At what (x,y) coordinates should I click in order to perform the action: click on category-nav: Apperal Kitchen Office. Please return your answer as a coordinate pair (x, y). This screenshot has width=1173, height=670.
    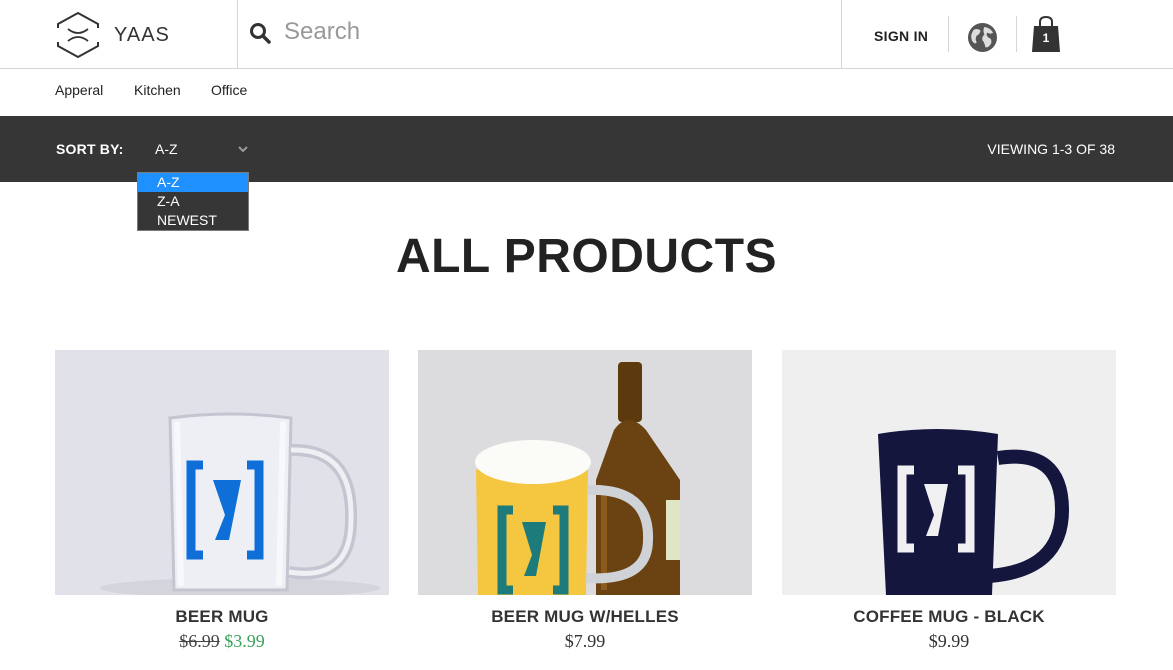
    Looking at the image, I should click on (586, 92).